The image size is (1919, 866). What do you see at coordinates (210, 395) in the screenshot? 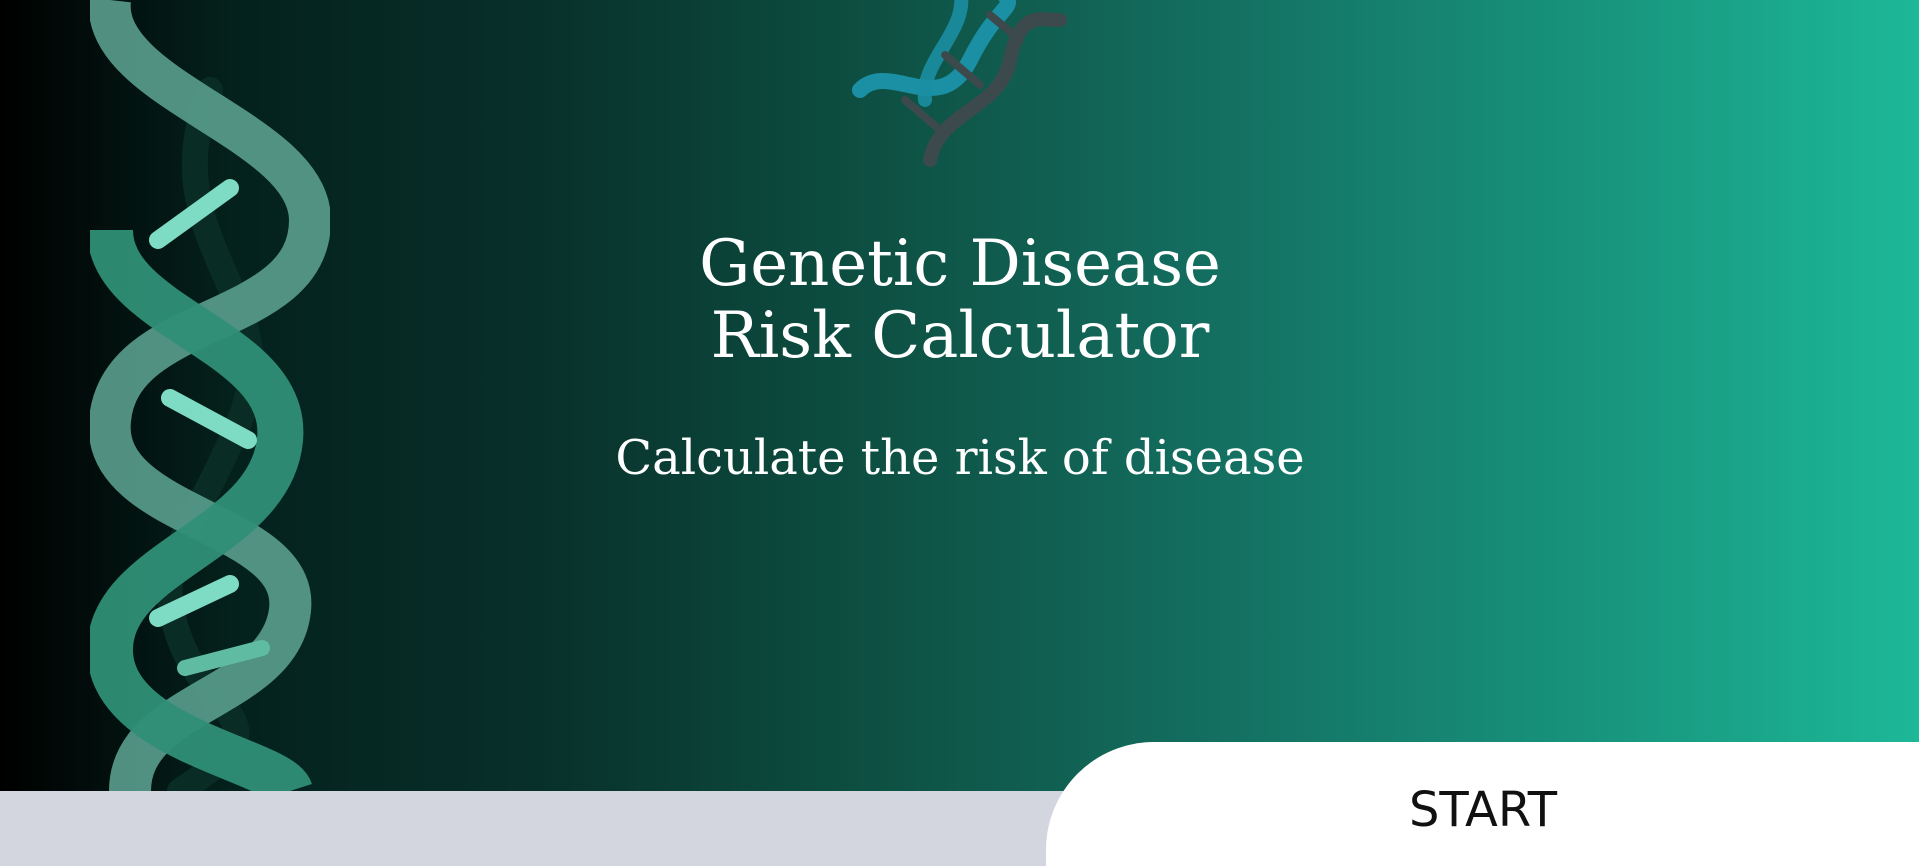
I see `dna-helix-icon` at bounding box center [210, 395].